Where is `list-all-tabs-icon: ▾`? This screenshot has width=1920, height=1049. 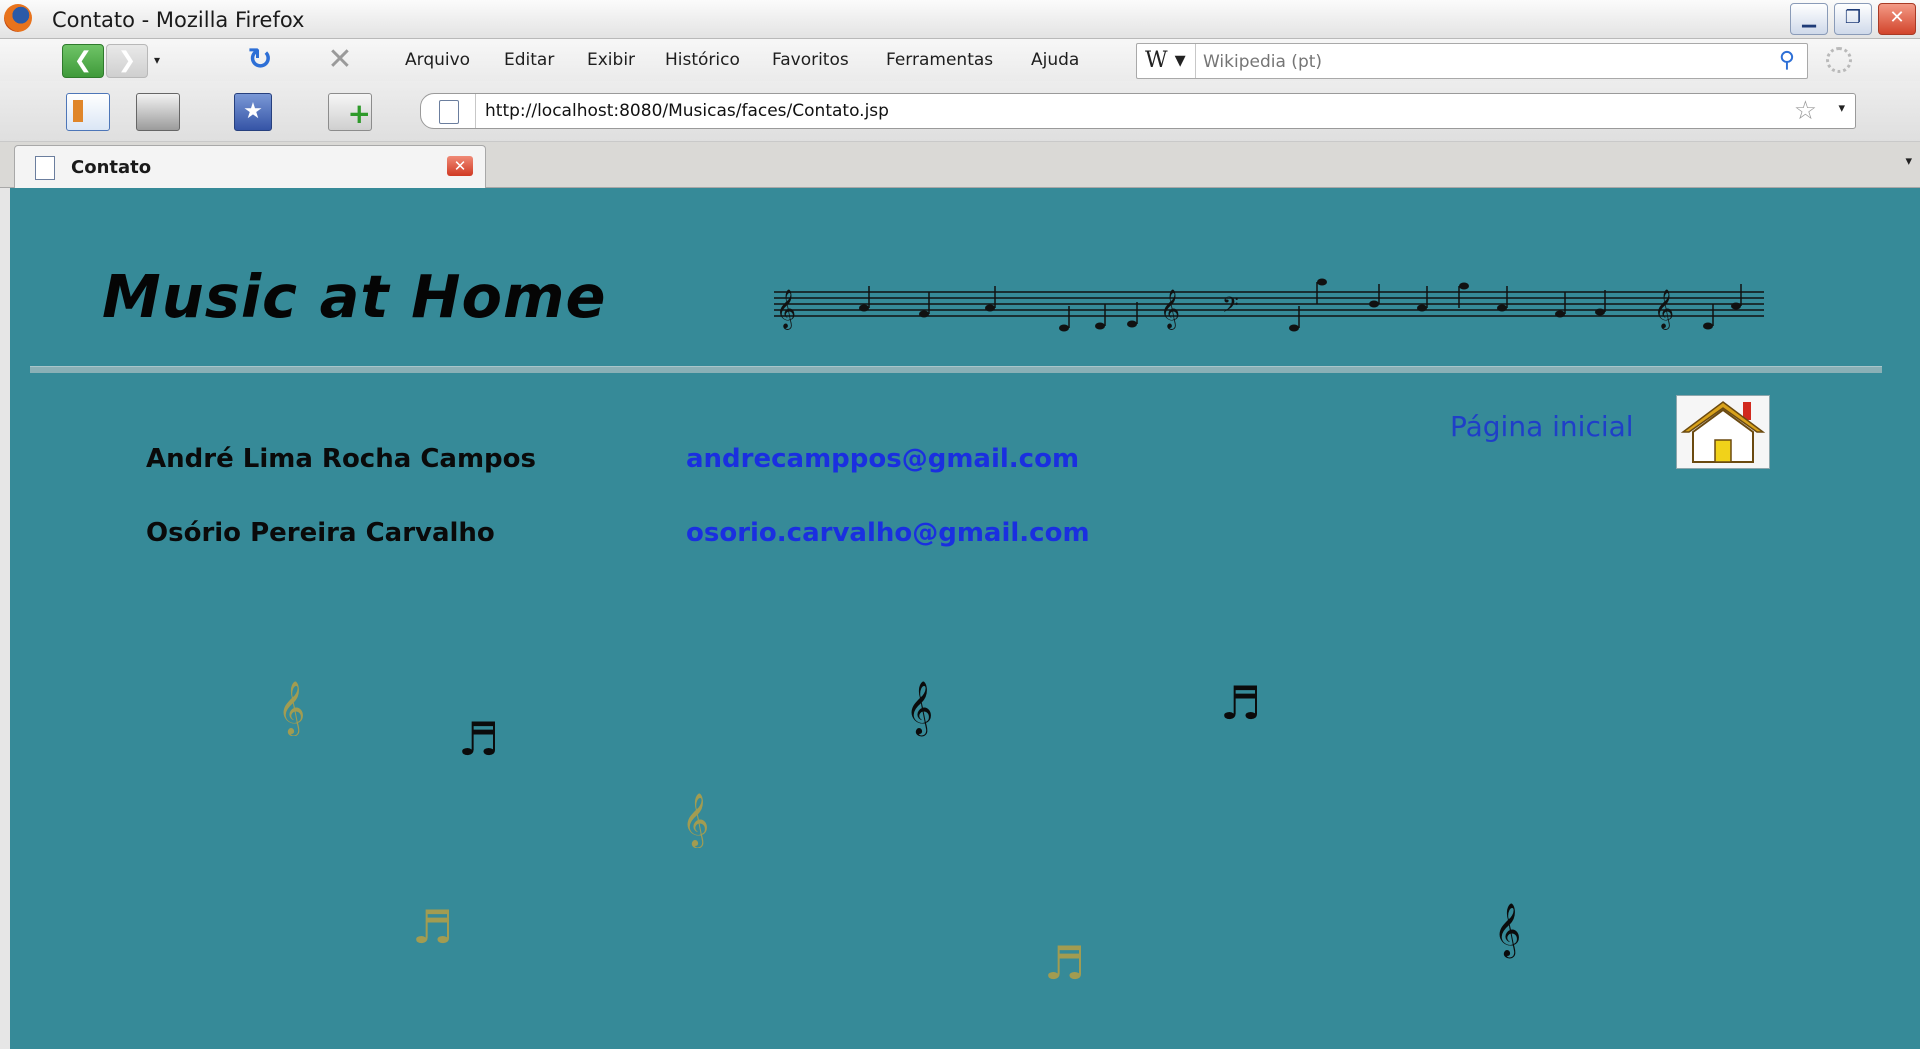
list-all-tabs-icon: ▾ is located at coordinates (1908, 161).